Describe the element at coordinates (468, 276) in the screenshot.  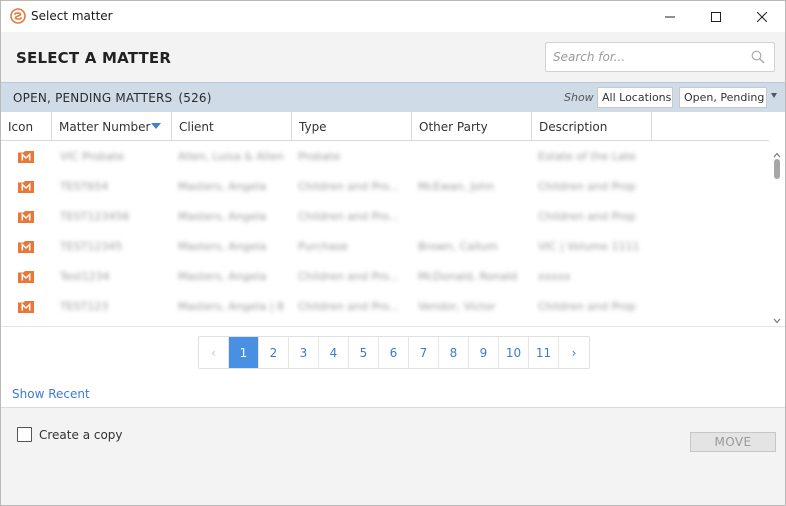
I see `cell-other-party: McDonald, Ronald` at that location.